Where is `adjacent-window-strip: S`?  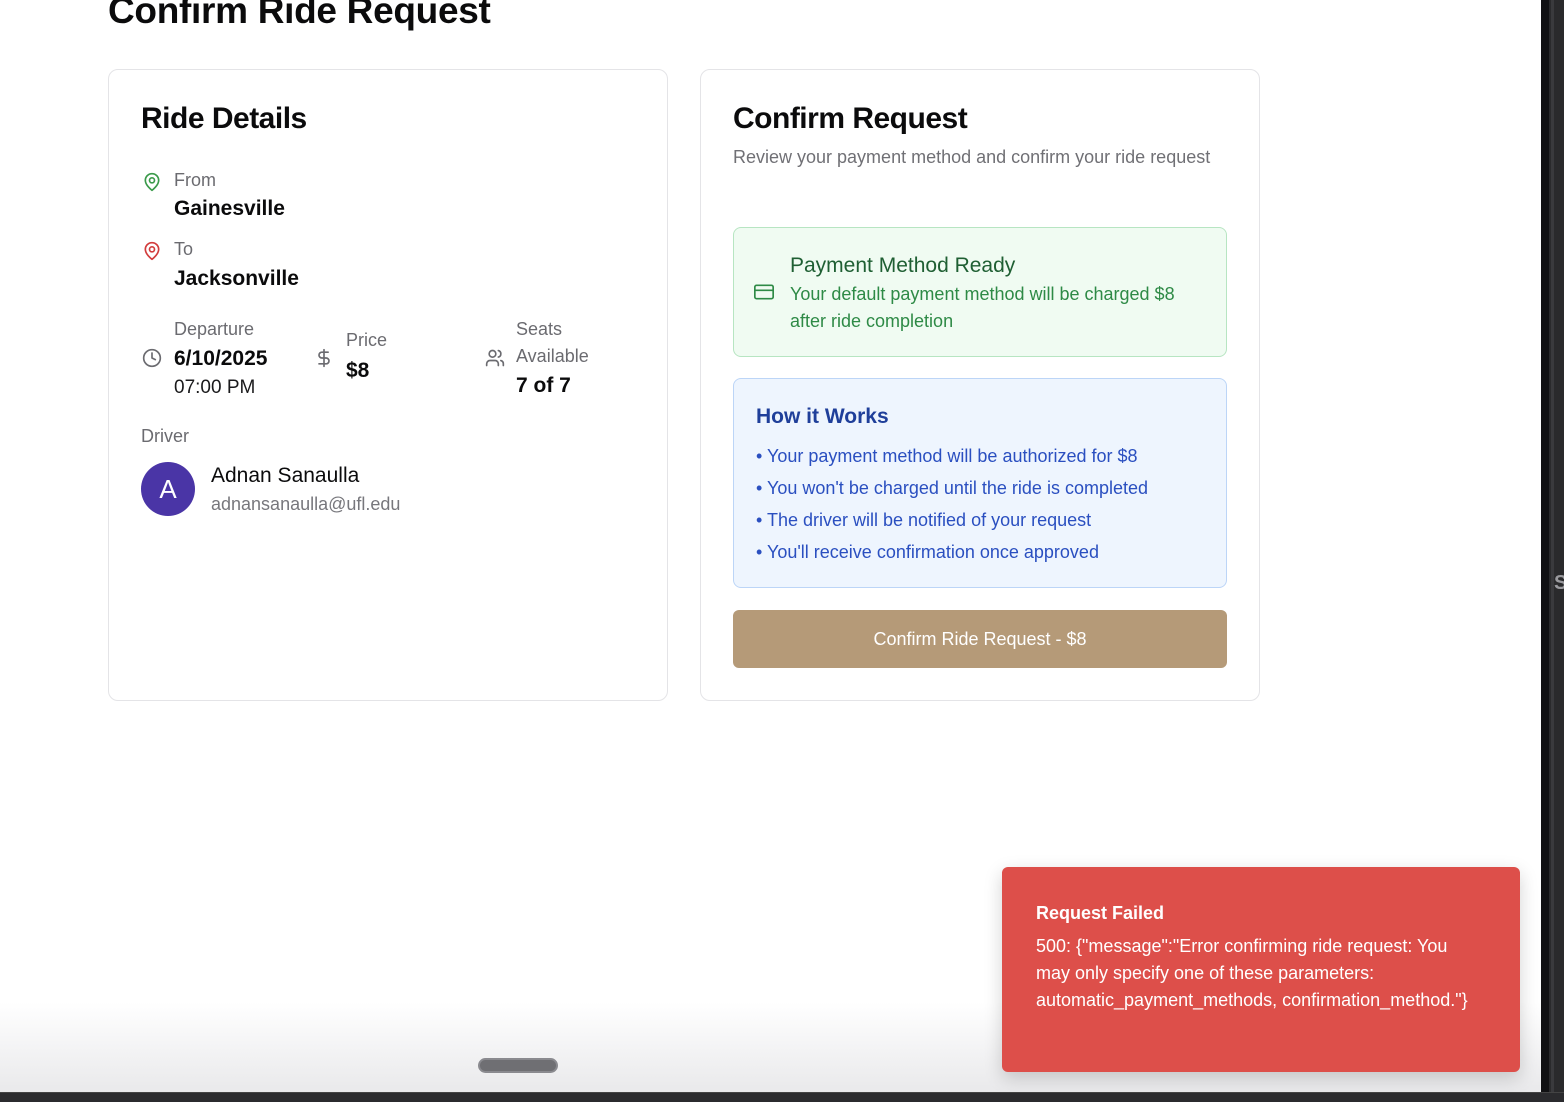 adjacent-window-strip: S is located at coordinates (1552, 551).